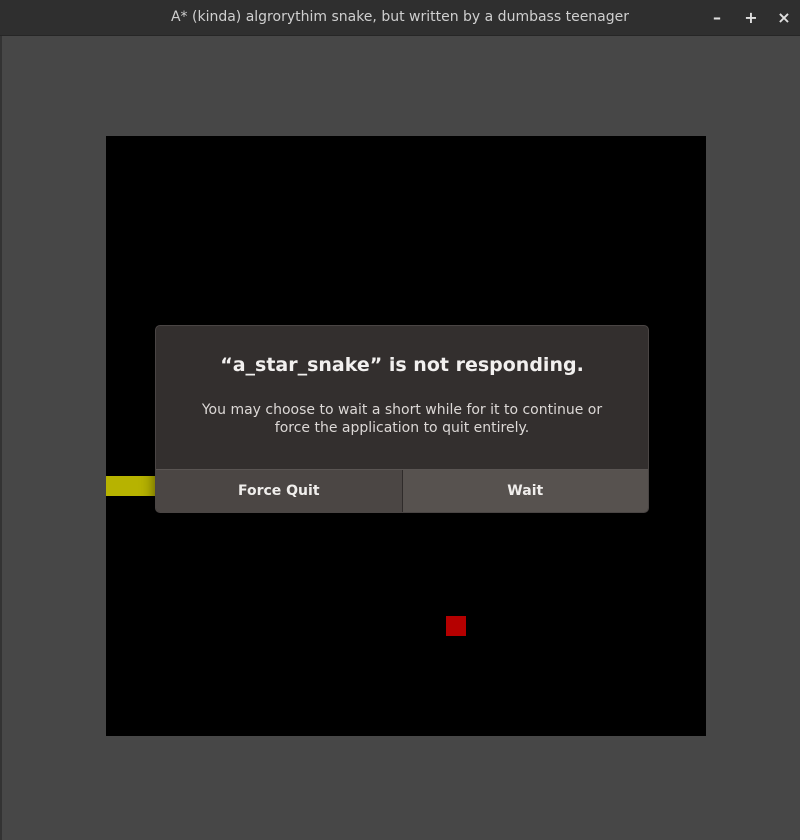  What do you see at coordinates (717, 17) in the screenshot?
I see `minimize-icon: –` at bounding box center [717, 17].